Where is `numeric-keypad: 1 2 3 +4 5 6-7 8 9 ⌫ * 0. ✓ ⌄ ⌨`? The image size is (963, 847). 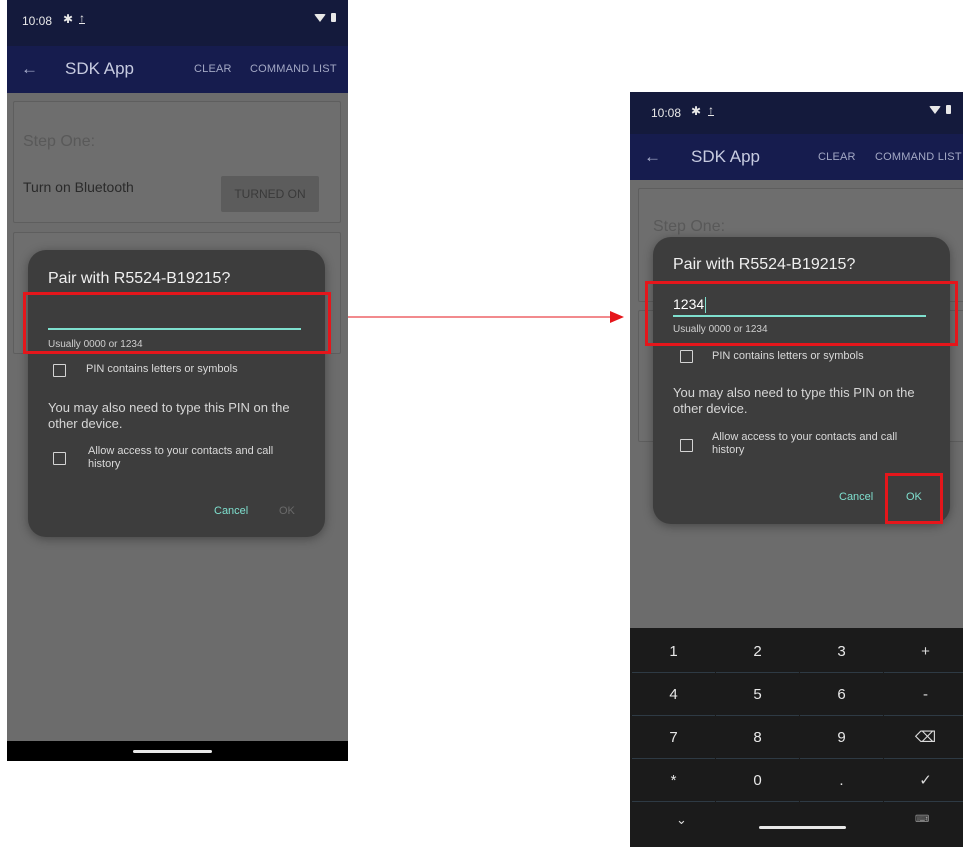
numeric-keypad: 1 2 3 +4 5 6-7 8 9 ⌫ * 0. ✓ ⌄ ⌨ is located at coordinates (796, 737).